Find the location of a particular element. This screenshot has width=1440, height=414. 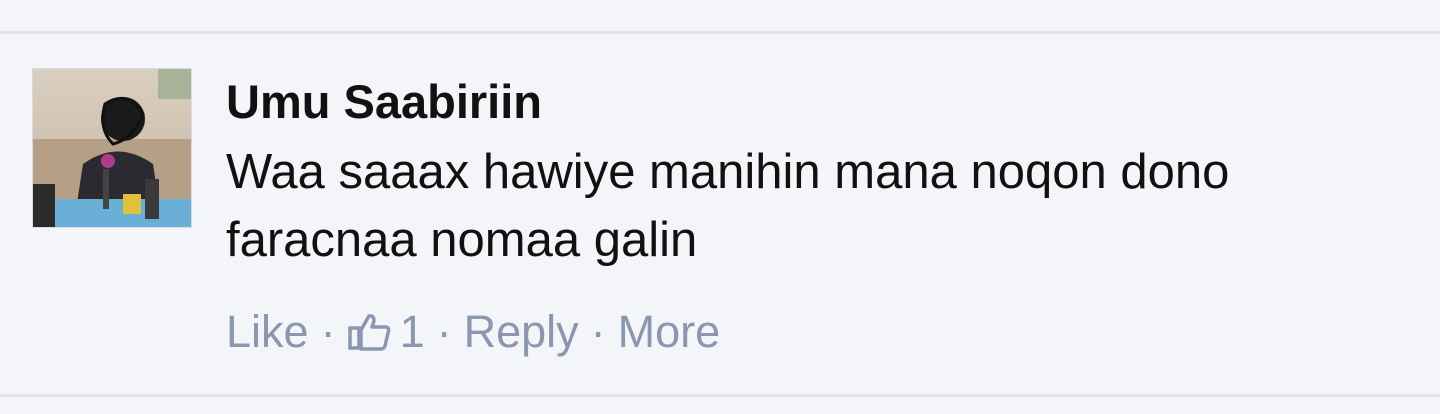

thumbs-up-icon is located at coordinates (369, 332).